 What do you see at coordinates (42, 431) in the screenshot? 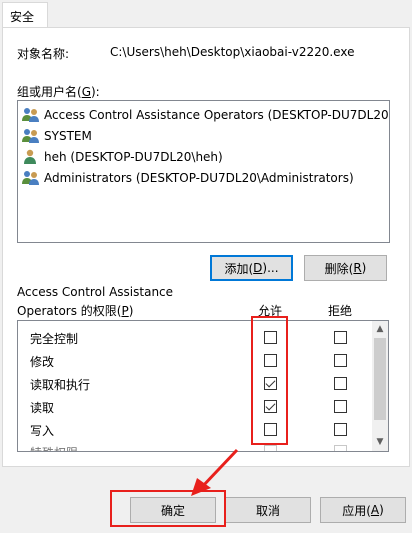
I see `perm-row-write: 写入` at bounding box center [42, 431].